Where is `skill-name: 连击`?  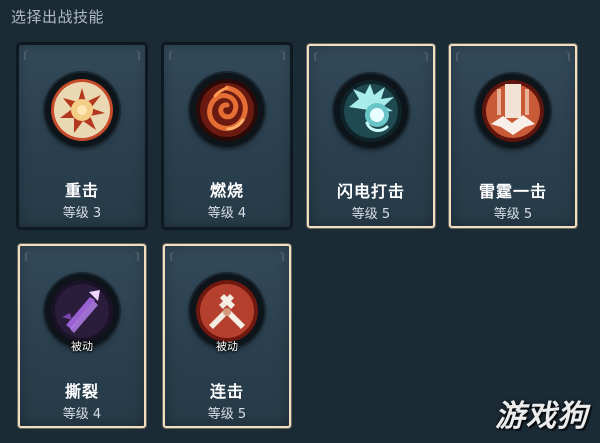 skill-name: 连击 is located at coordinates (226, 391).